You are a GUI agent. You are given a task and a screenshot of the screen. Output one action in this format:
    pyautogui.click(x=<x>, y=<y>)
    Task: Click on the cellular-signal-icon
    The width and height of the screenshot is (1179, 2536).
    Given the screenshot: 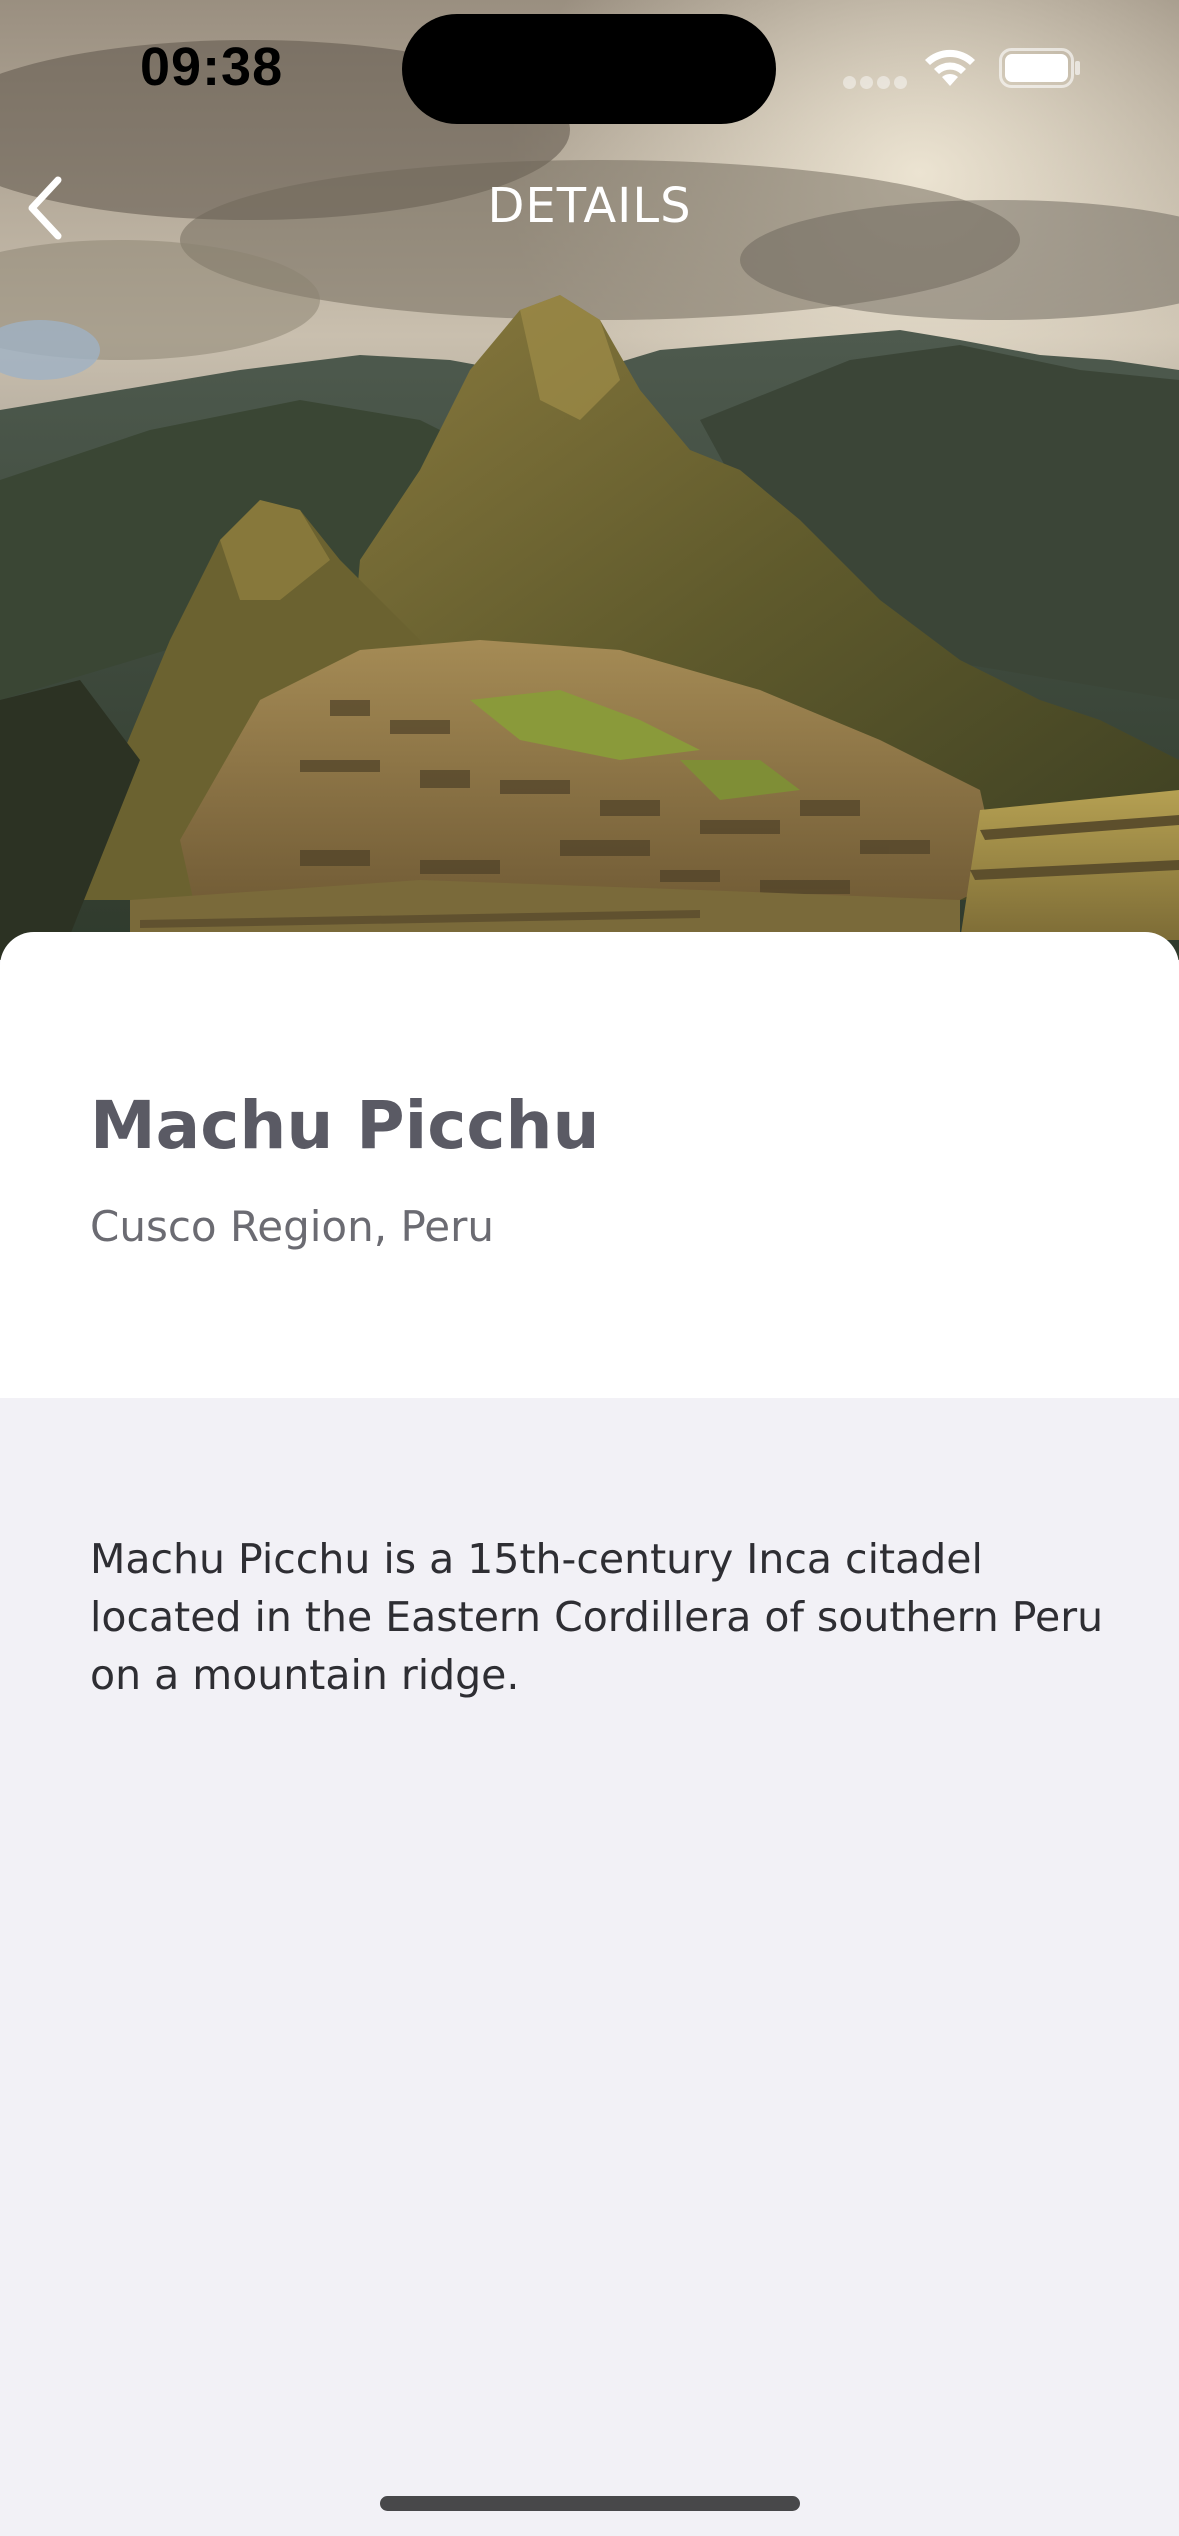 What is the action you would take?
    pyautogui.click(x=875, y=83)
    